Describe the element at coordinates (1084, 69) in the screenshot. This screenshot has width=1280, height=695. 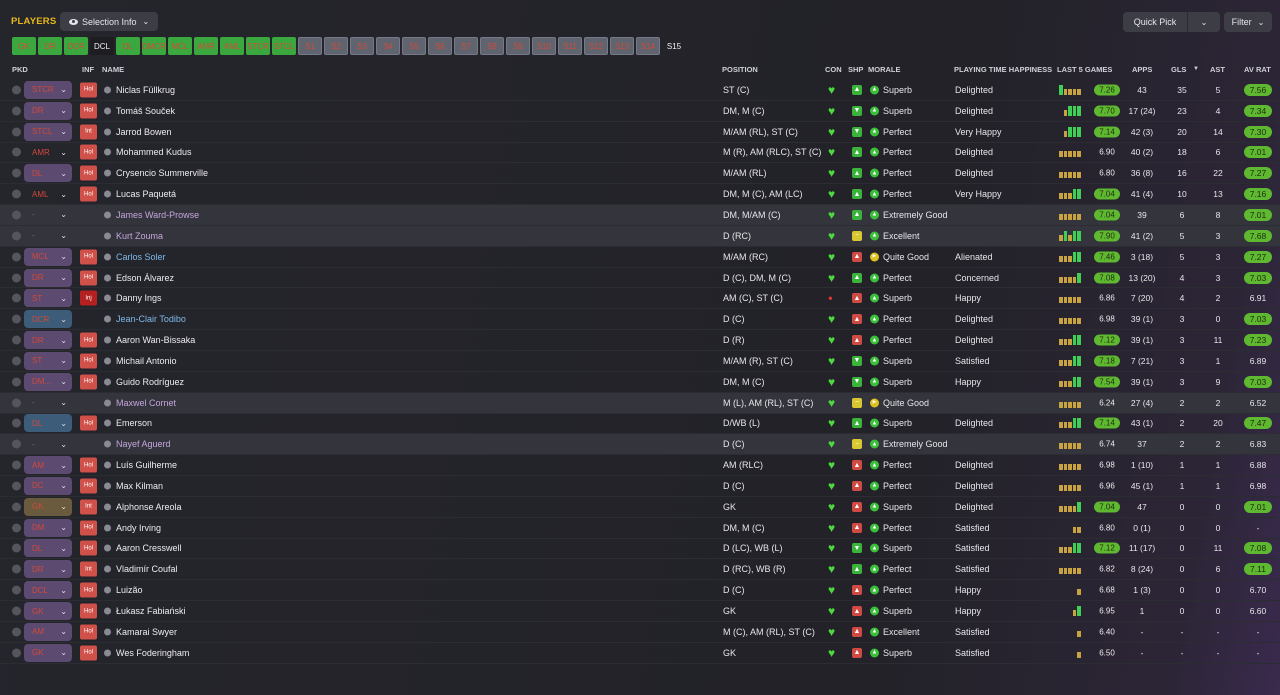
I see `col-last-5-games: LAST 5 GAMES` at that location.